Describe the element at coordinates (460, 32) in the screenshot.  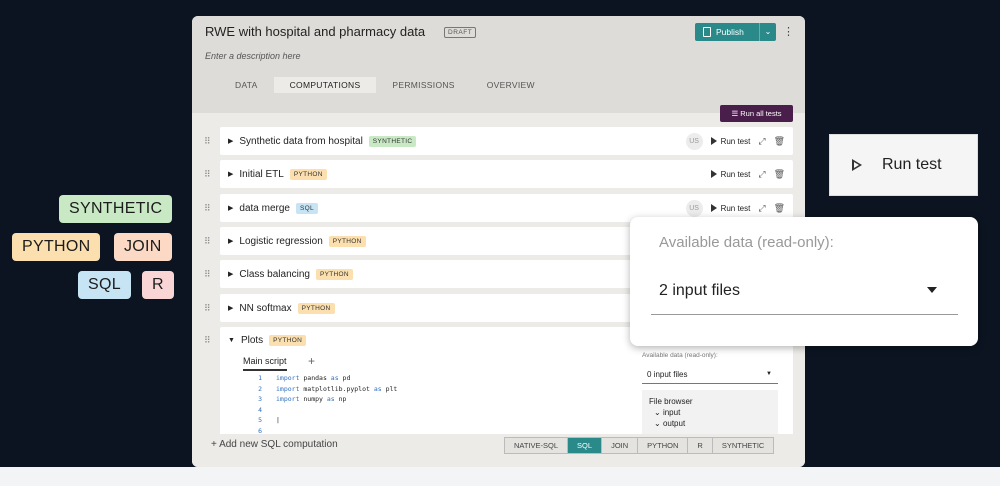
I see `status-badge: DRAFT` at that location.